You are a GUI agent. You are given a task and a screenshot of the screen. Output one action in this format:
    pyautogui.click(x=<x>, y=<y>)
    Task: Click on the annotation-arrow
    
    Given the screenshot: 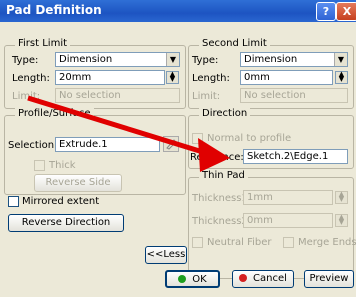 What is the action you would take?
    pyautogui.click(x=128, y=133)
    